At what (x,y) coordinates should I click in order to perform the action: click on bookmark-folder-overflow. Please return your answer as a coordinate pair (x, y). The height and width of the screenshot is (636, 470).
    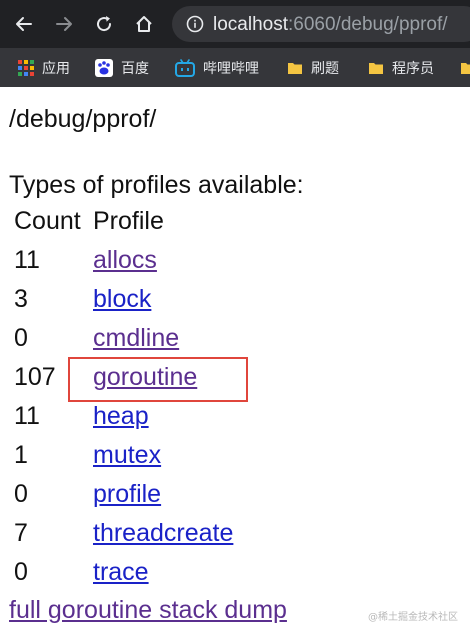
    Looking at the image, I should click on (465, 67).